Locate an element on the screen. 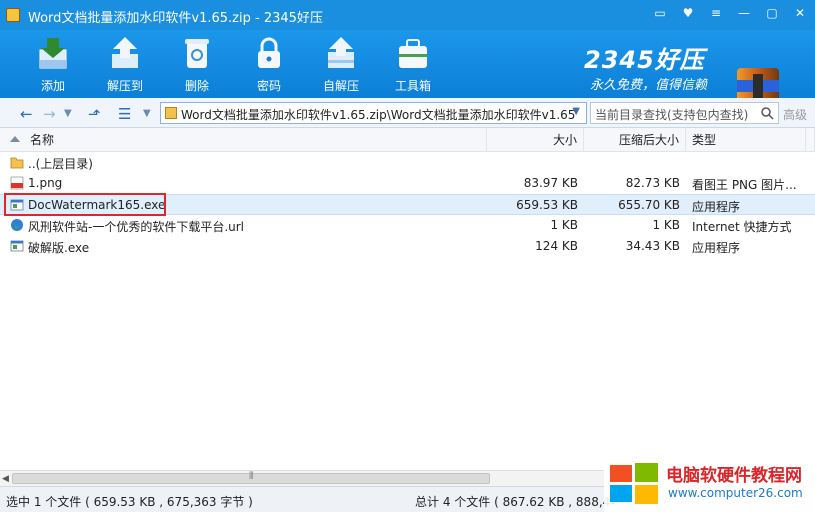 Image resolution: width=815 pixels, height=512 pixels. menu-icon: ≡ is located at coordinates (716, 13).